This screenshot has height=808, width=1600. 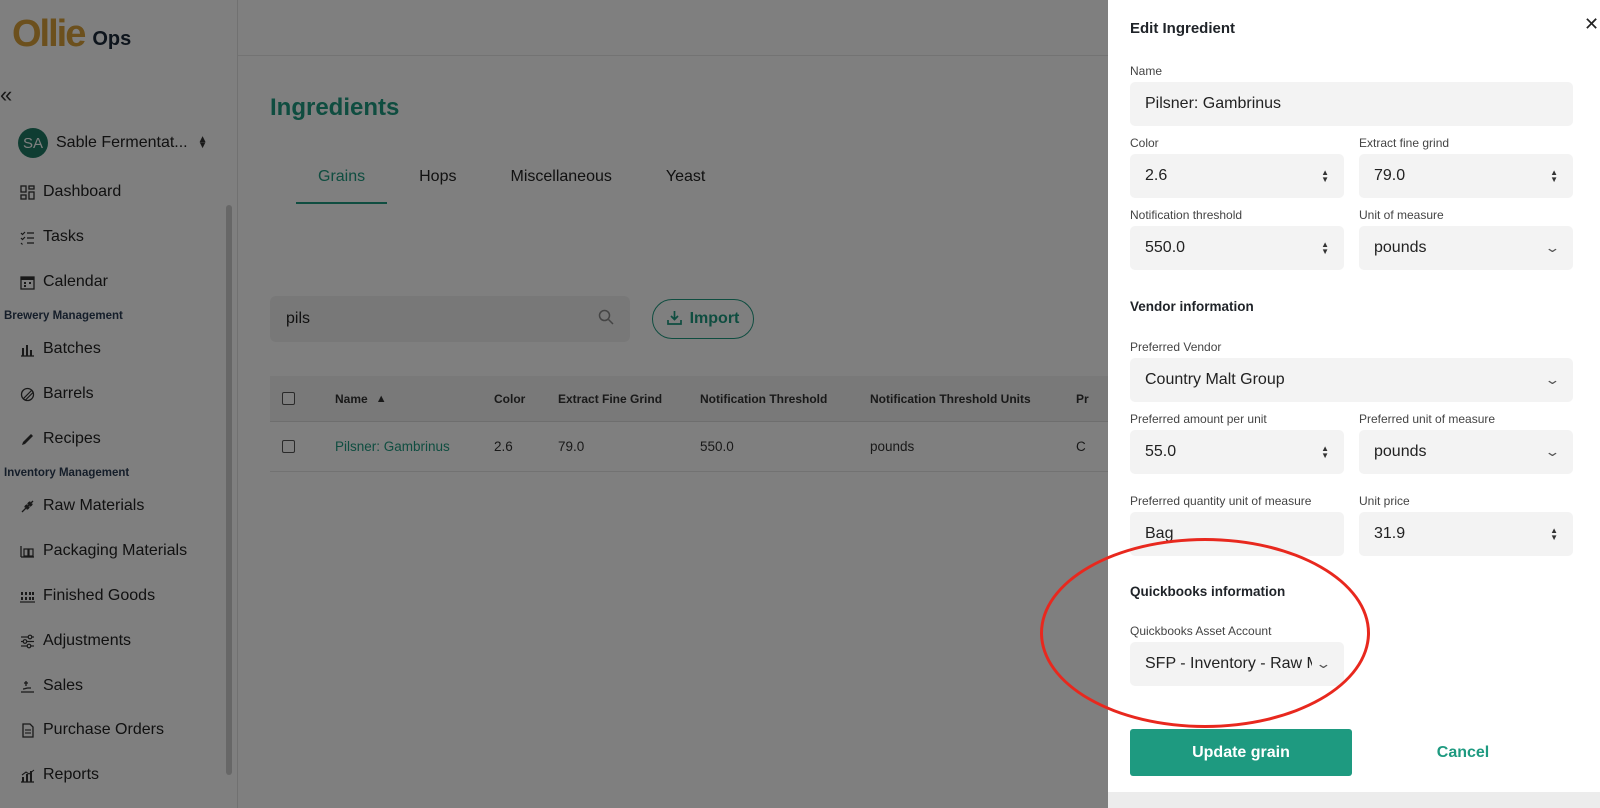 I want to click on qty-uom-label: Preferred quantity unit of measure, so click(x=1221, y=501).